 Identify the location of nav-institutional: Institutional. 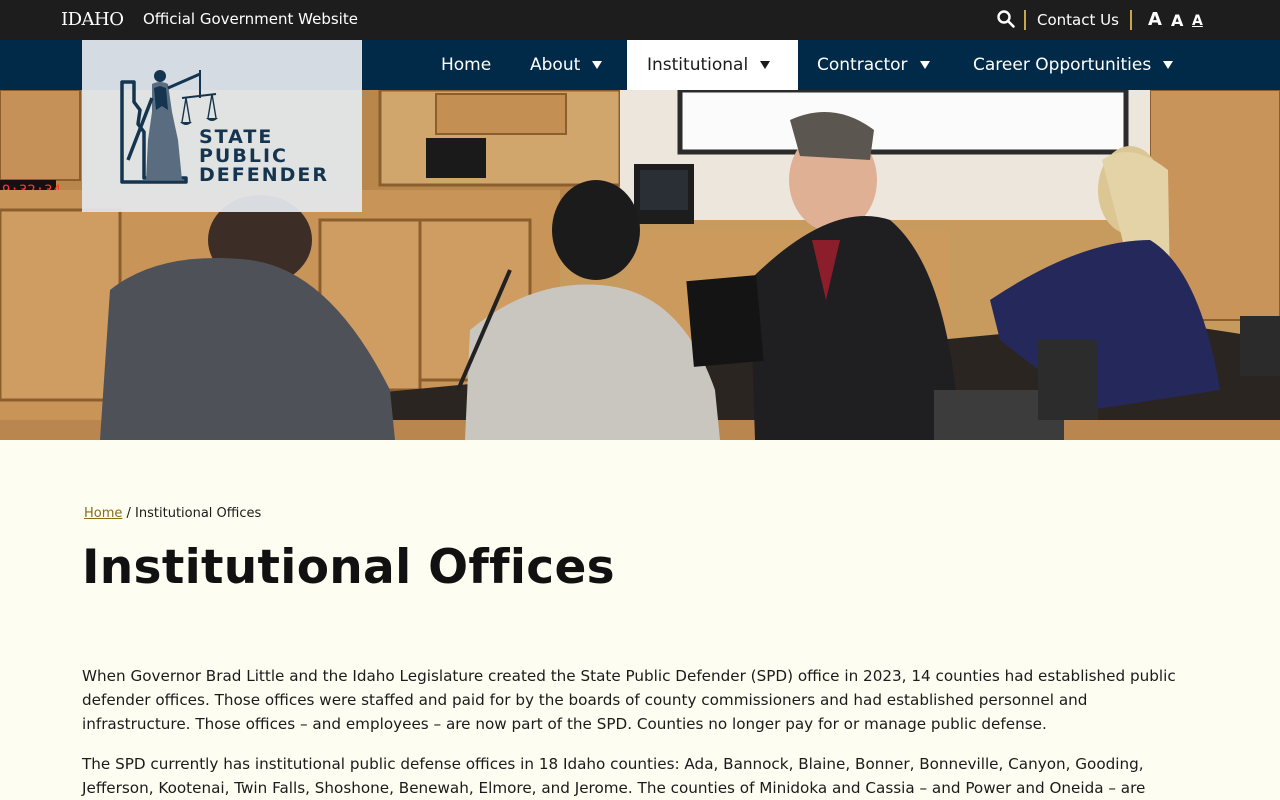
(712, 65).